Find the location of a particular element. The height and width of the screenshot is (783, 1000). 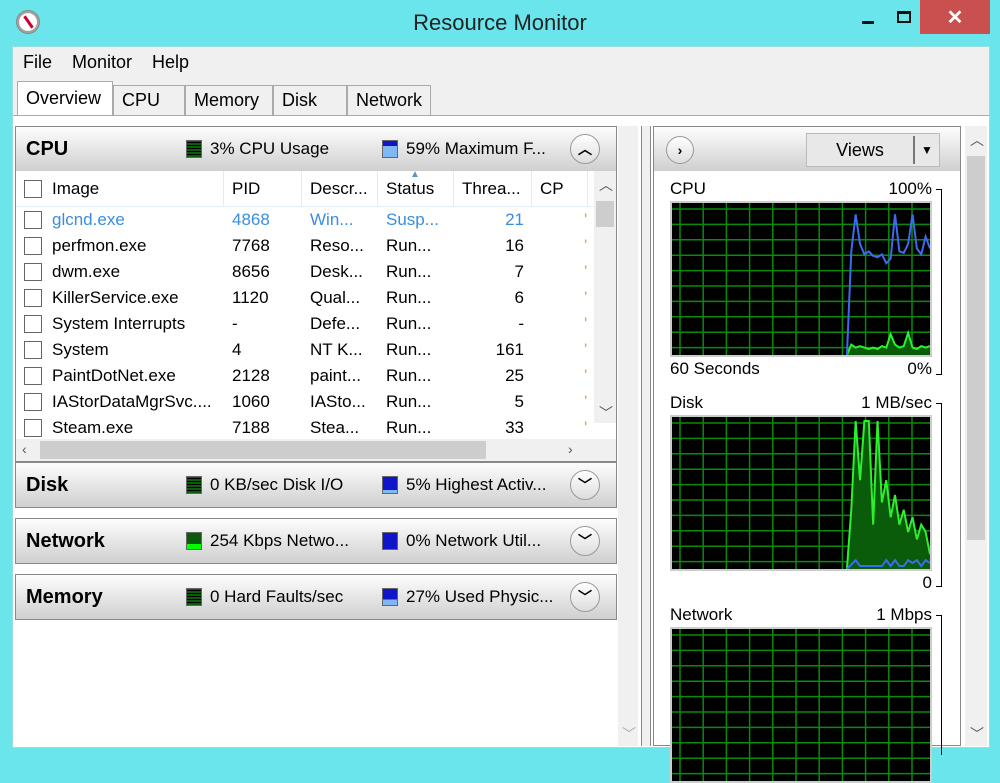

cell-threads: 33 is located at coordinates (514, 427).